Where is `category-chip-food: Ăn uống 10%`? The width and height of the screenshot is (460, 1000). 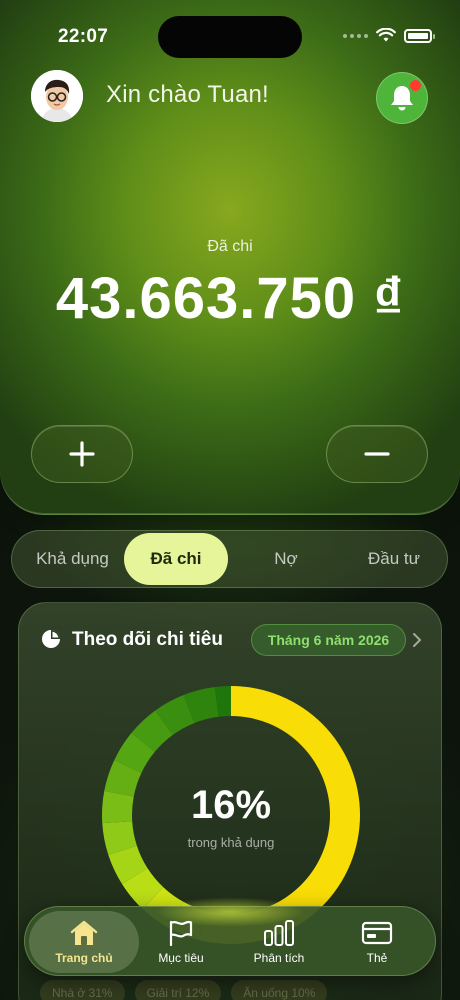 category-chip-food: Ăn uống 10% is located at coordinates (279, 990).